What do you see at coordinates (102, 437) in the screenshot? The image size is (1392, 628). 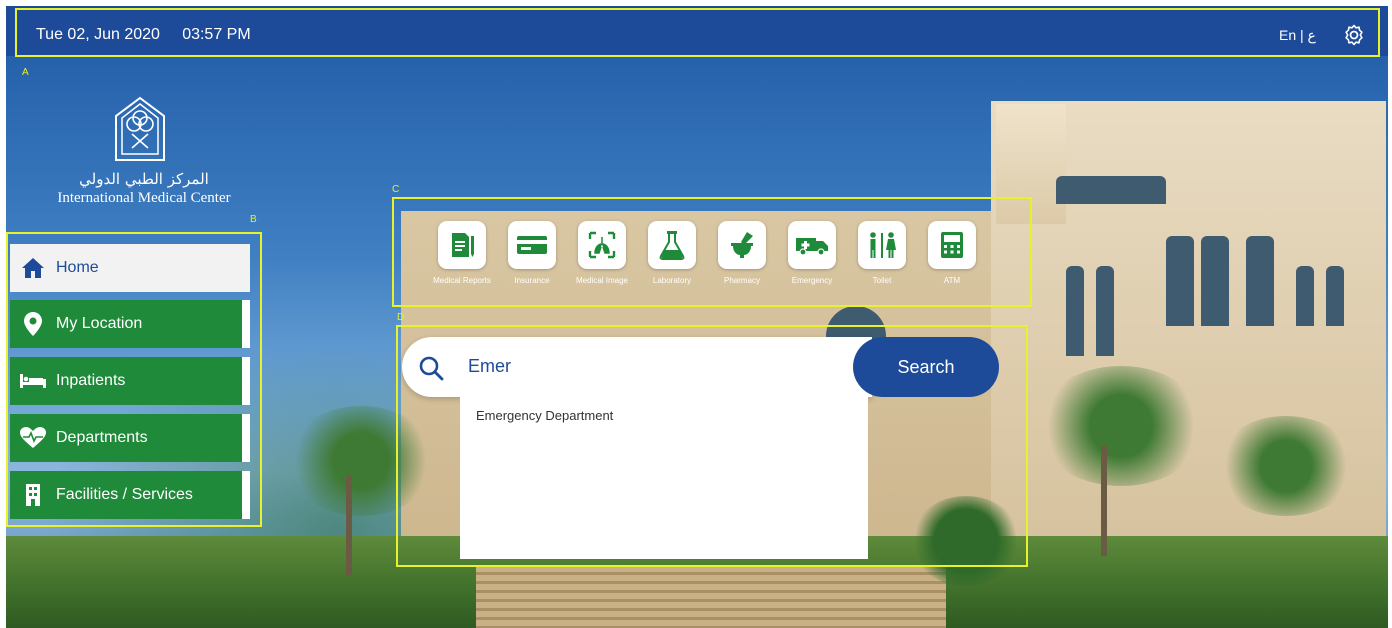 I see `sidebar-item-label: Departments` at bounding box center [102, 437].